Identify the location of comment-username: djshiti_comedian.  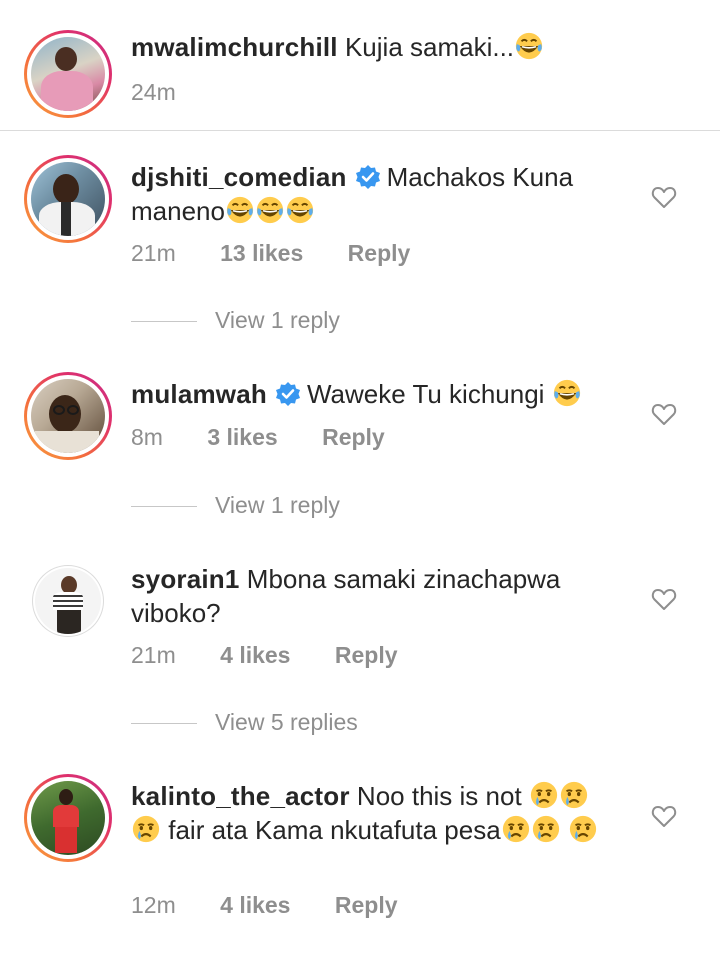
(239, 177).